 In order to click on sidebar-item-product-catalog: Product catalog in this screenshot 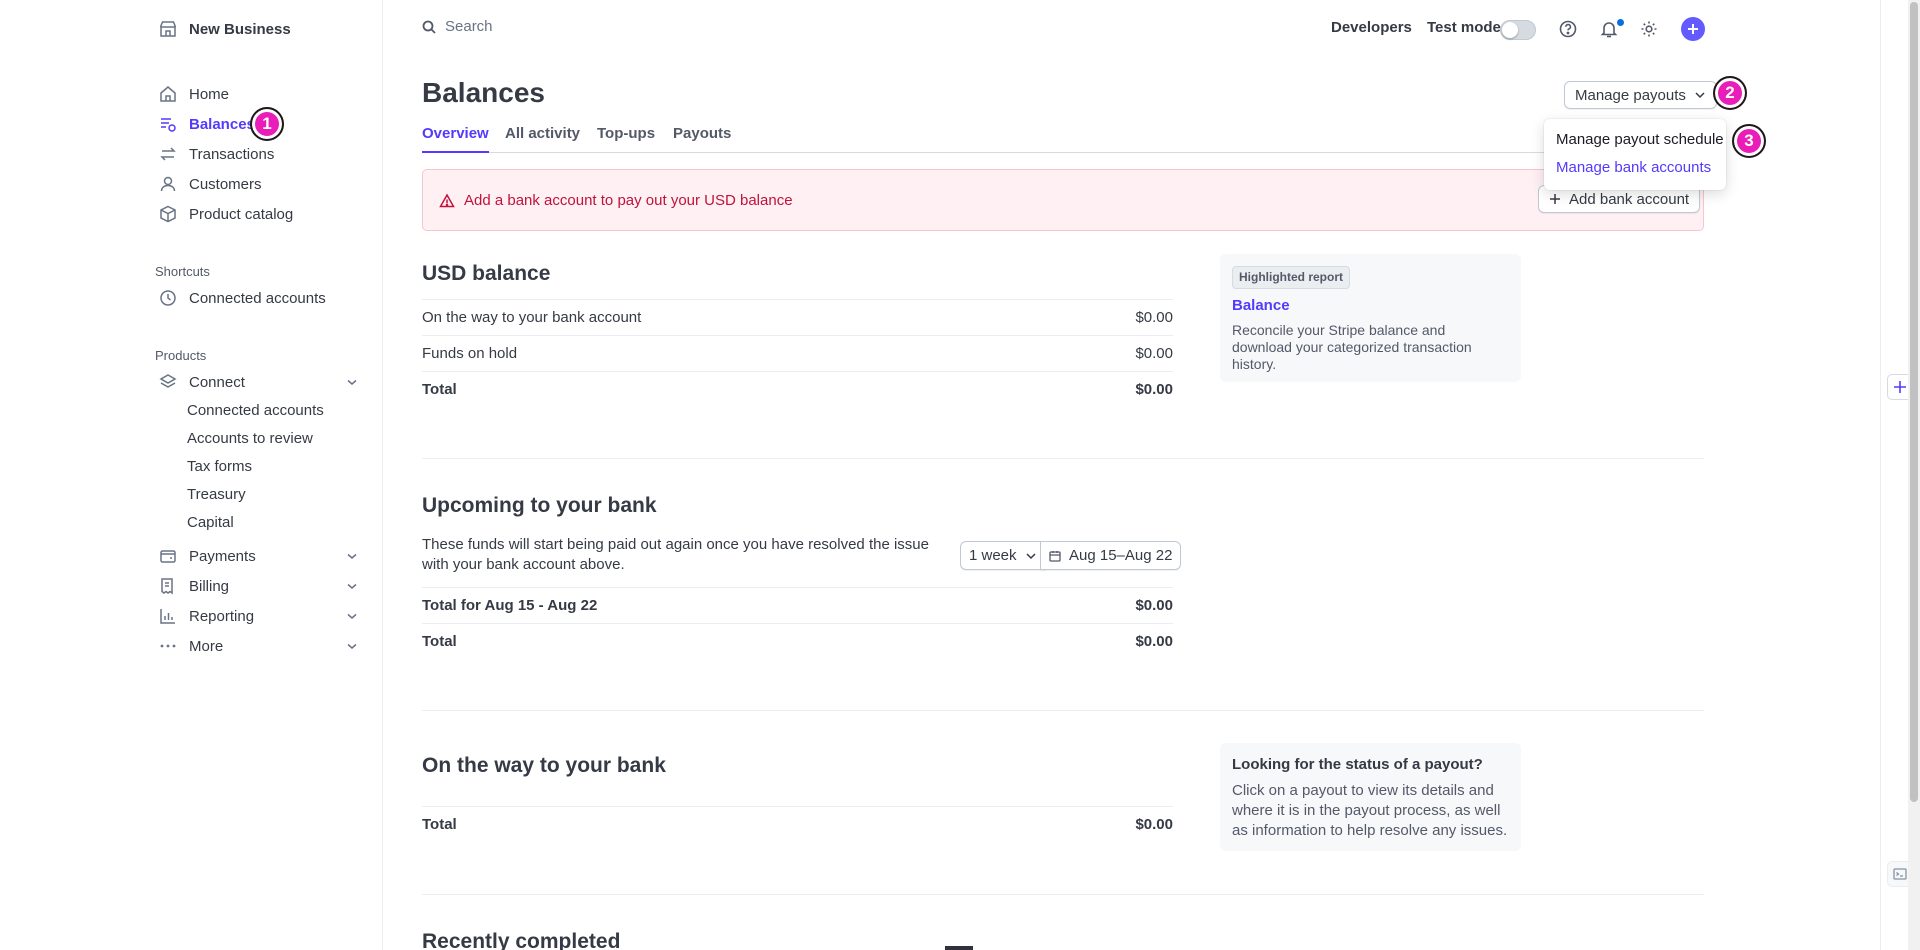, I will do `click(226, 214)`.